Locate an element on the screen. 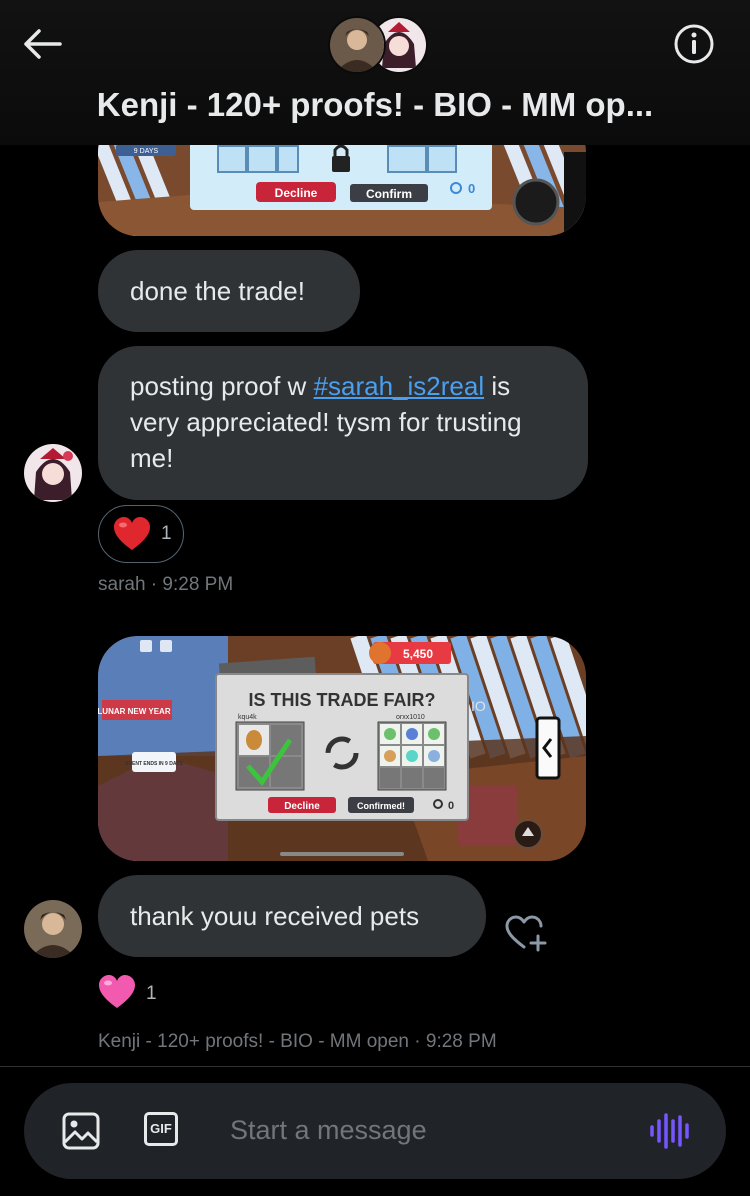 This screenshot has height=1196, width=750. message-text: thank youu received pets is located at coordinates (275, 916).